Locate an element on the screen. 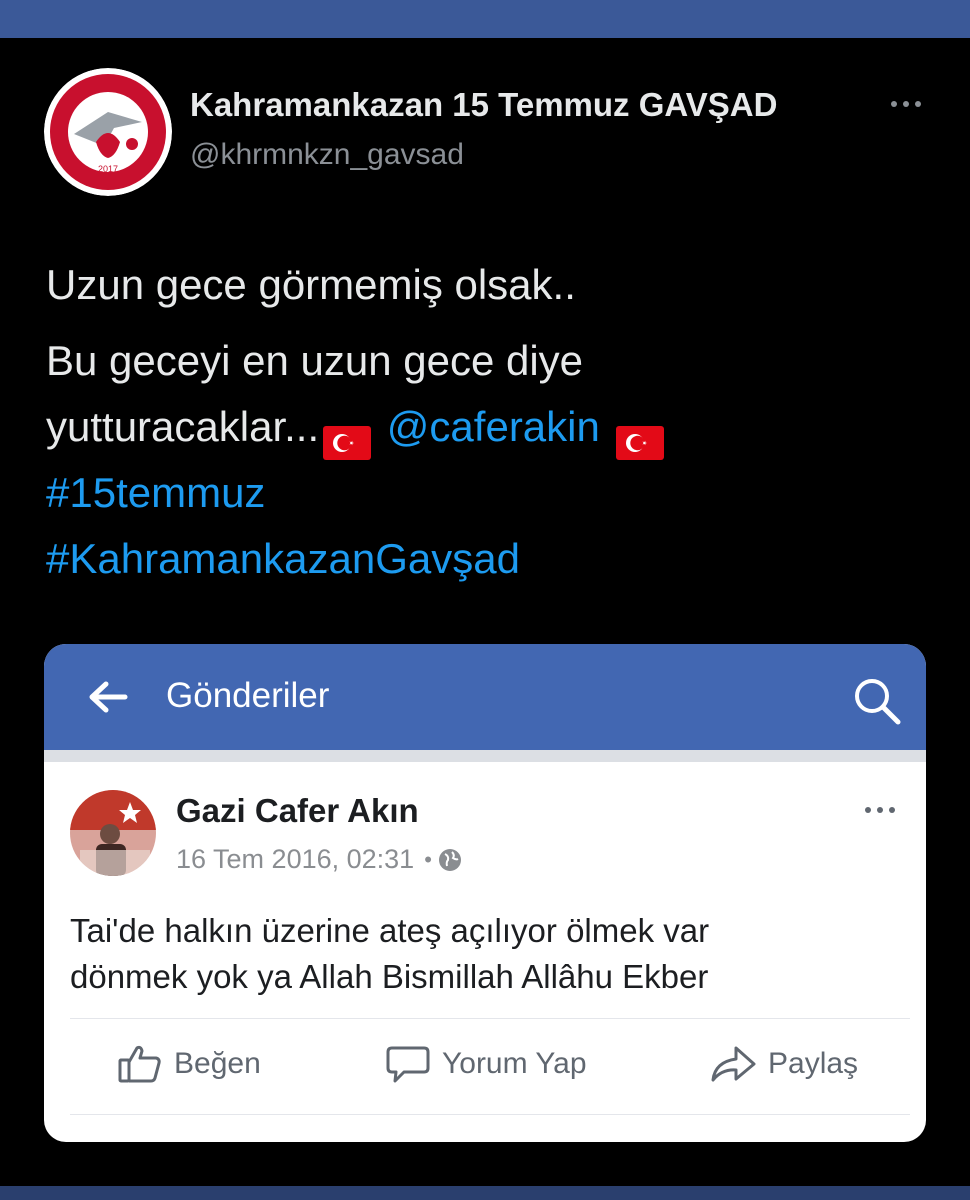  fb-header: Gönderiler is located at coordinates (485, 697).